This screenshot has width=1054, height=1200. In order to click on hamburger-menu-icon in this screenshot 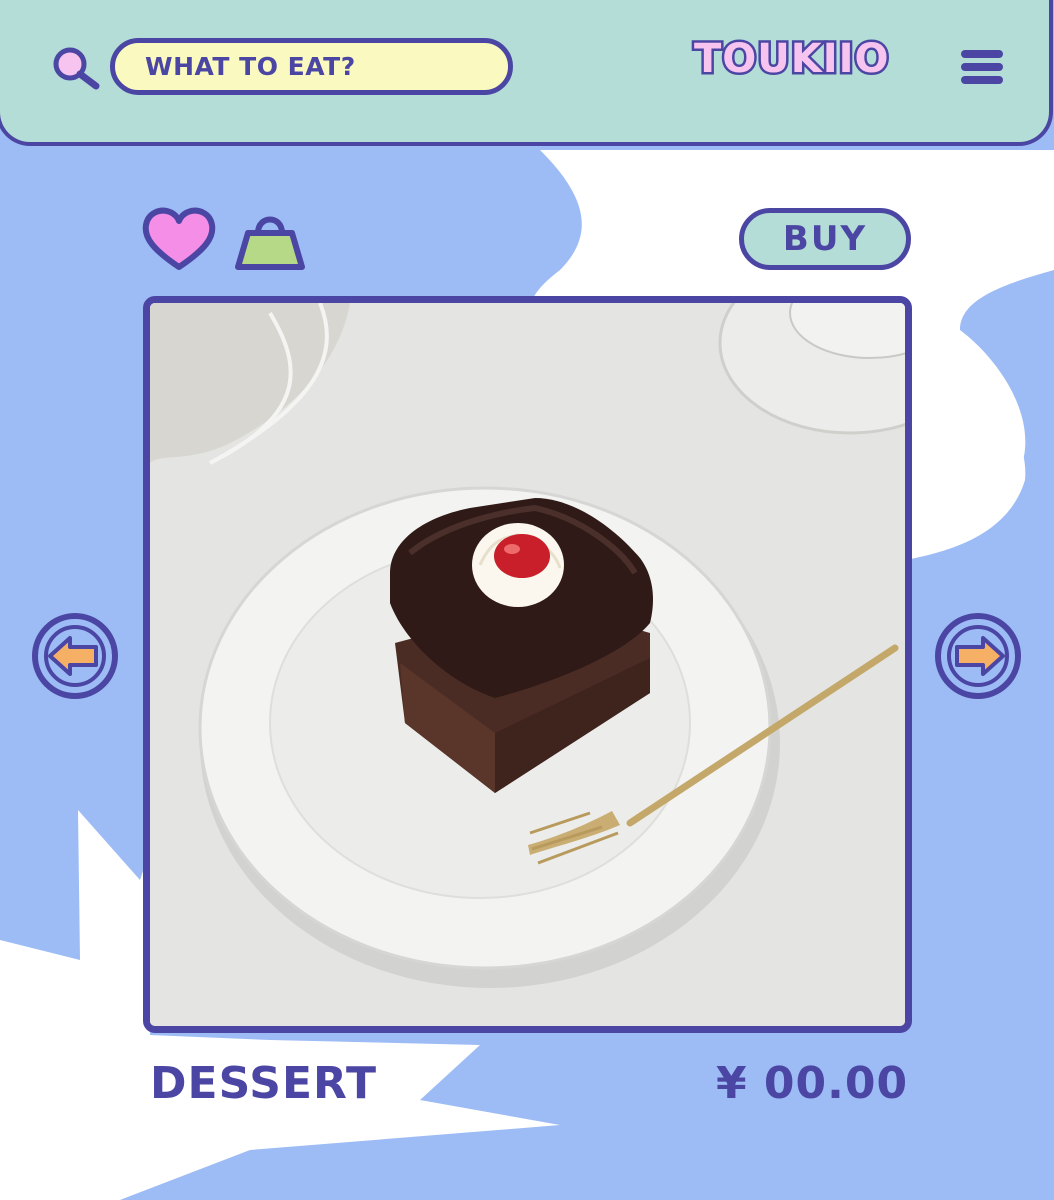, I will do `click(982, 67)`.